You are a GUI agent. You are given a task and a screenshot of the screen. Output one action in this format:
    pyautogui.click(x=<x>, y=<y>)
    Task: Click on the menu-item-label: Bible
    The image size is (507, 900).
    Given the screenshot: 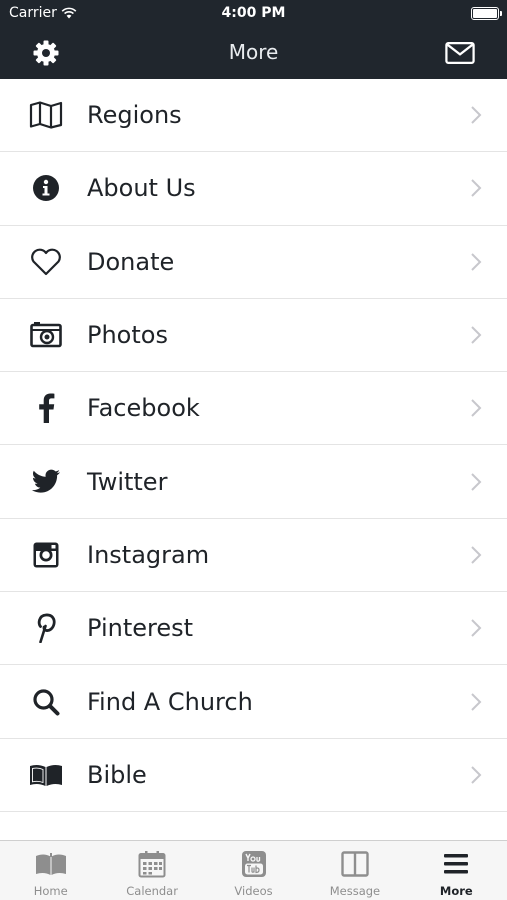 What is the action you would take?
    pyautogui.click(x=117, y=774)
    